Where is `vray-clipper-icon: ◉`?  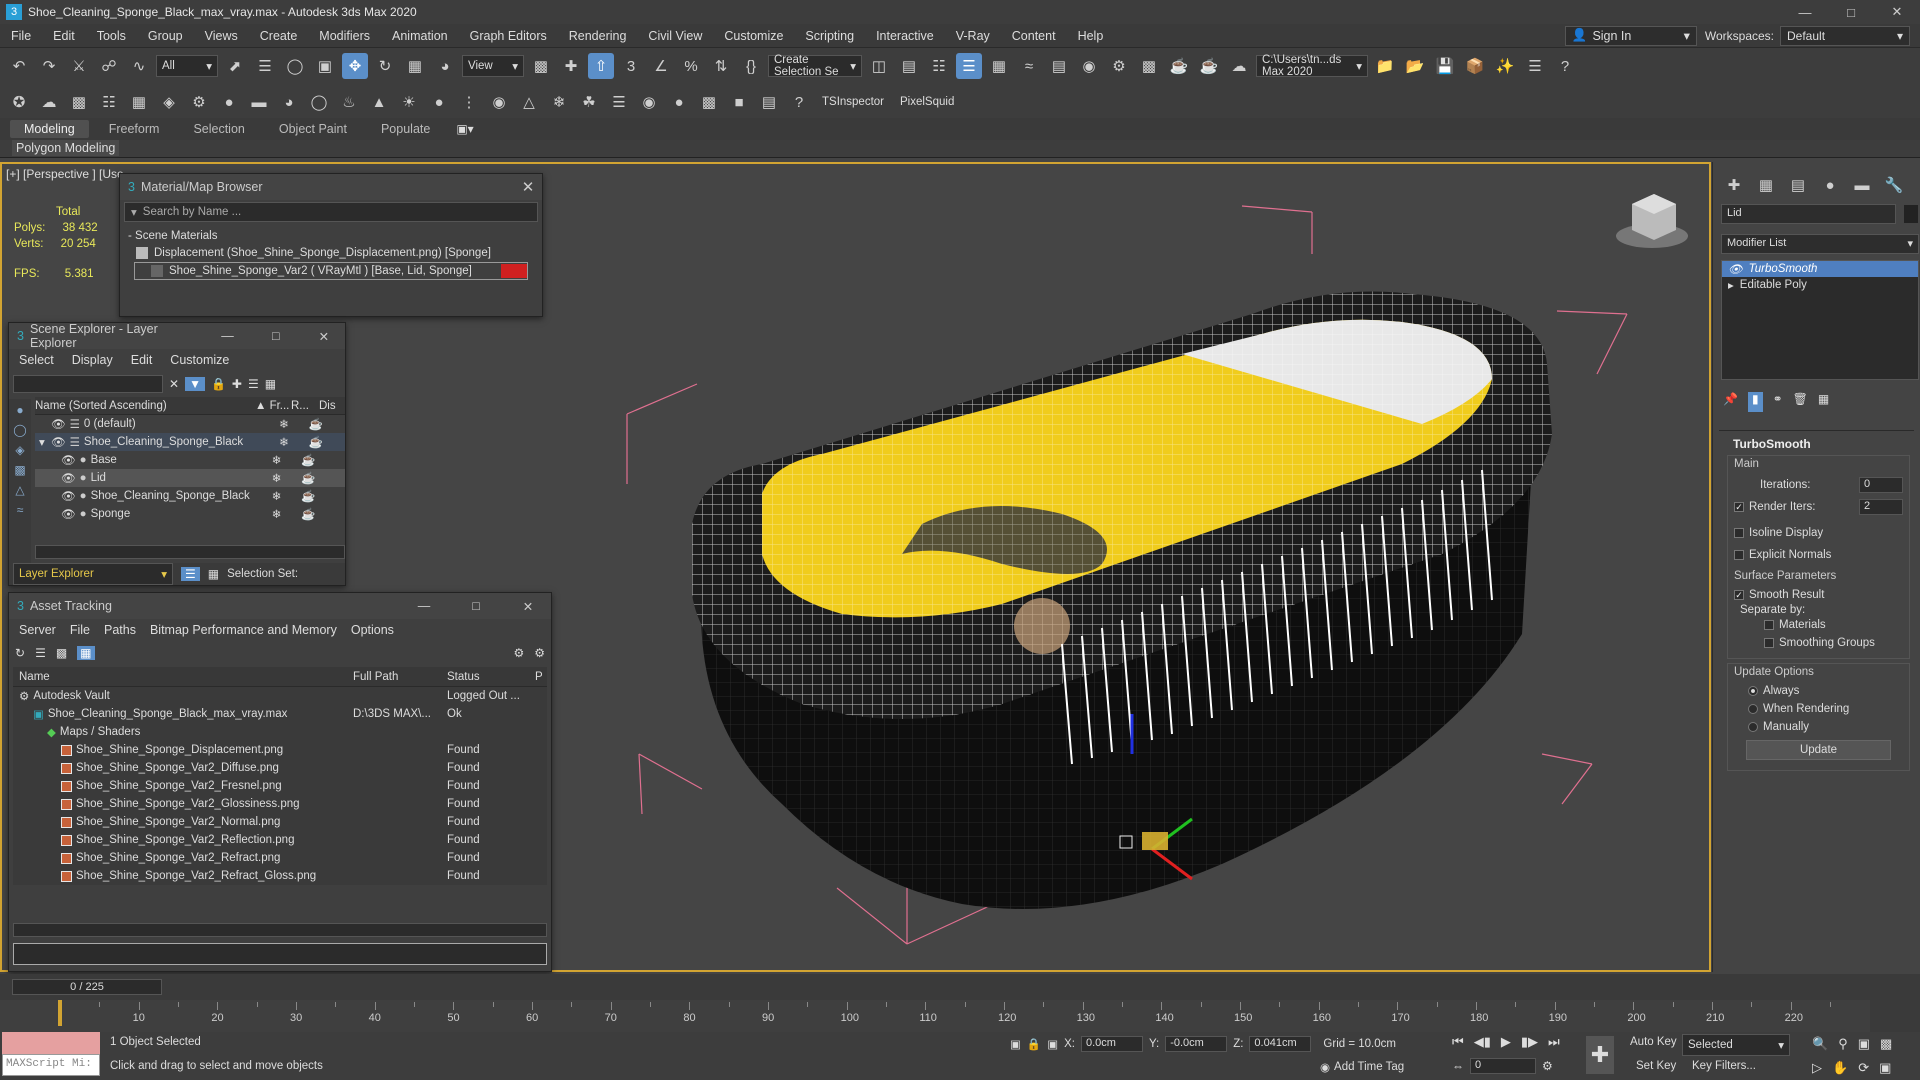
vray-clipper-icon: ◉ is located at coordinates (499, 102).